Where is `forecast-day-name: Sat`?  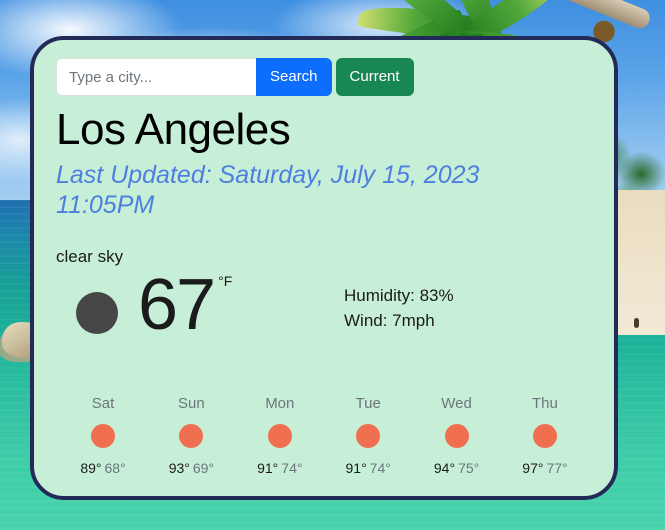 forecast-day-name: Sat is located at coordinates (103, 403).